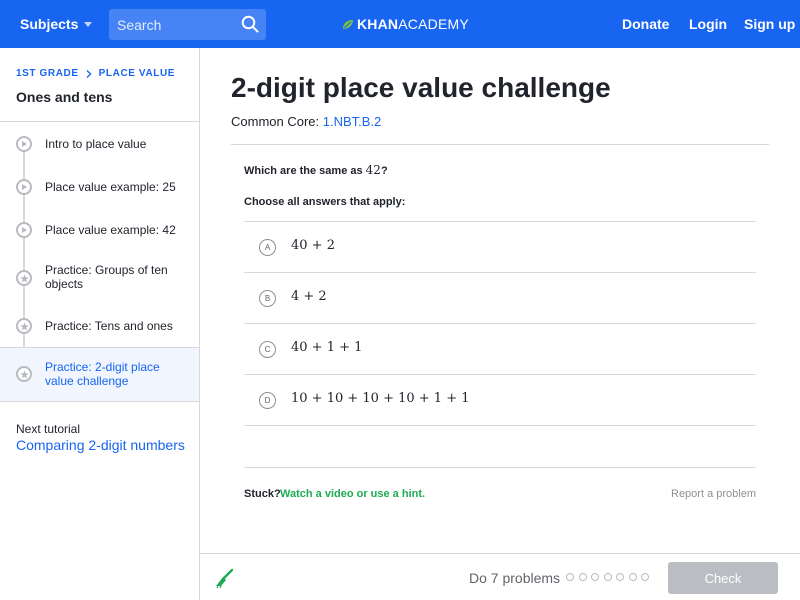 This screenshot has width=800, height=600. I want to click on sidebar-item-label: Place value example: 25, so click(110, 187).